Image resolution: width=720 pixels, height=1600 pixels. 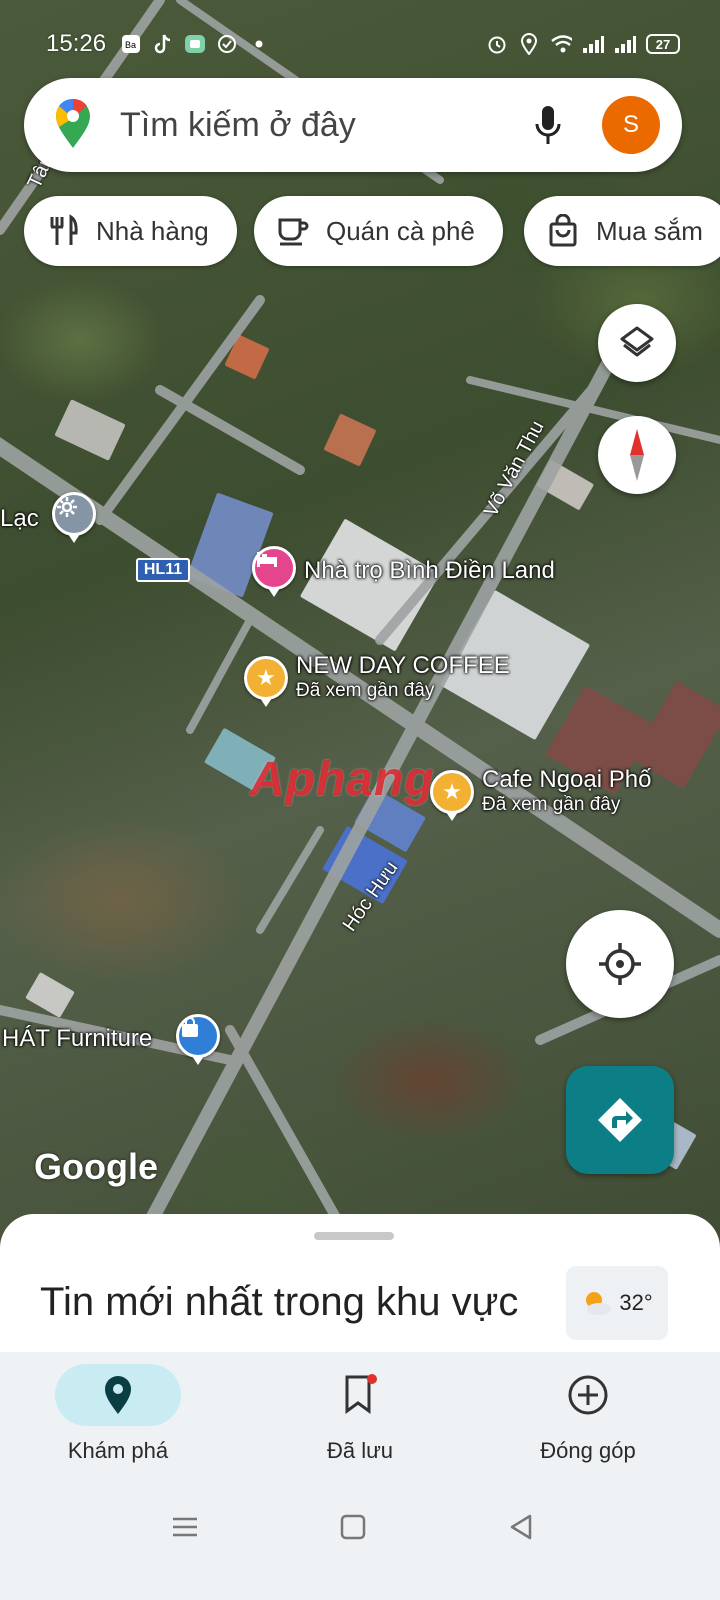 I want to click on add-circle-icon, so click(x=588, y=1395).